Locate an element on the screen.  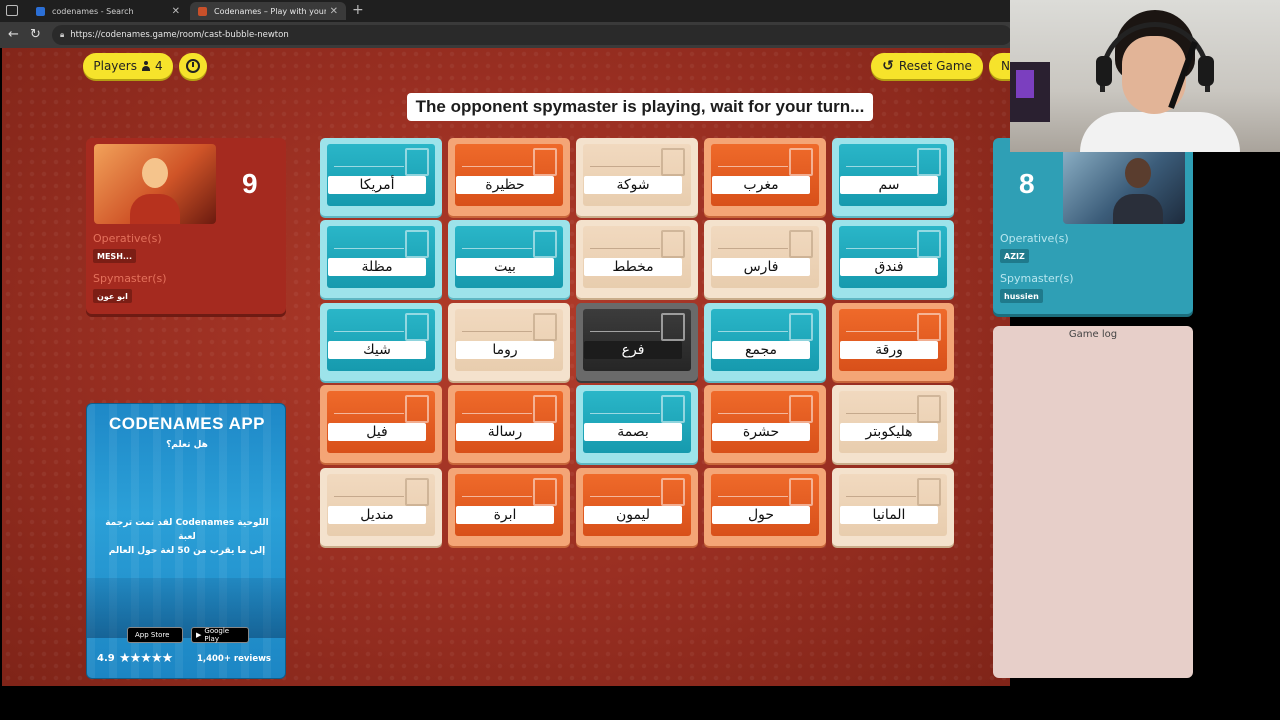
word-card: بيت is located at coordinates (509, 259).